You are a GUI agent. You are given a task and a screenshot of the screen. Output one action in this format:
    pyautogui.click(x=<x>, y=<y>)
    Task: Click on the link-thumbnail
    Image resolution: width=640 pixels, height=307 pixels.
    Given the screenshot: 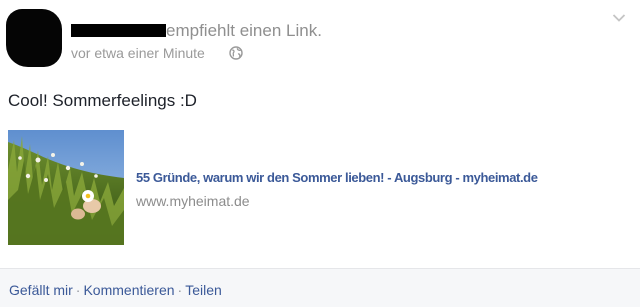 What is the action you would take?
    pyautogui.click(x=66, y=187)
    